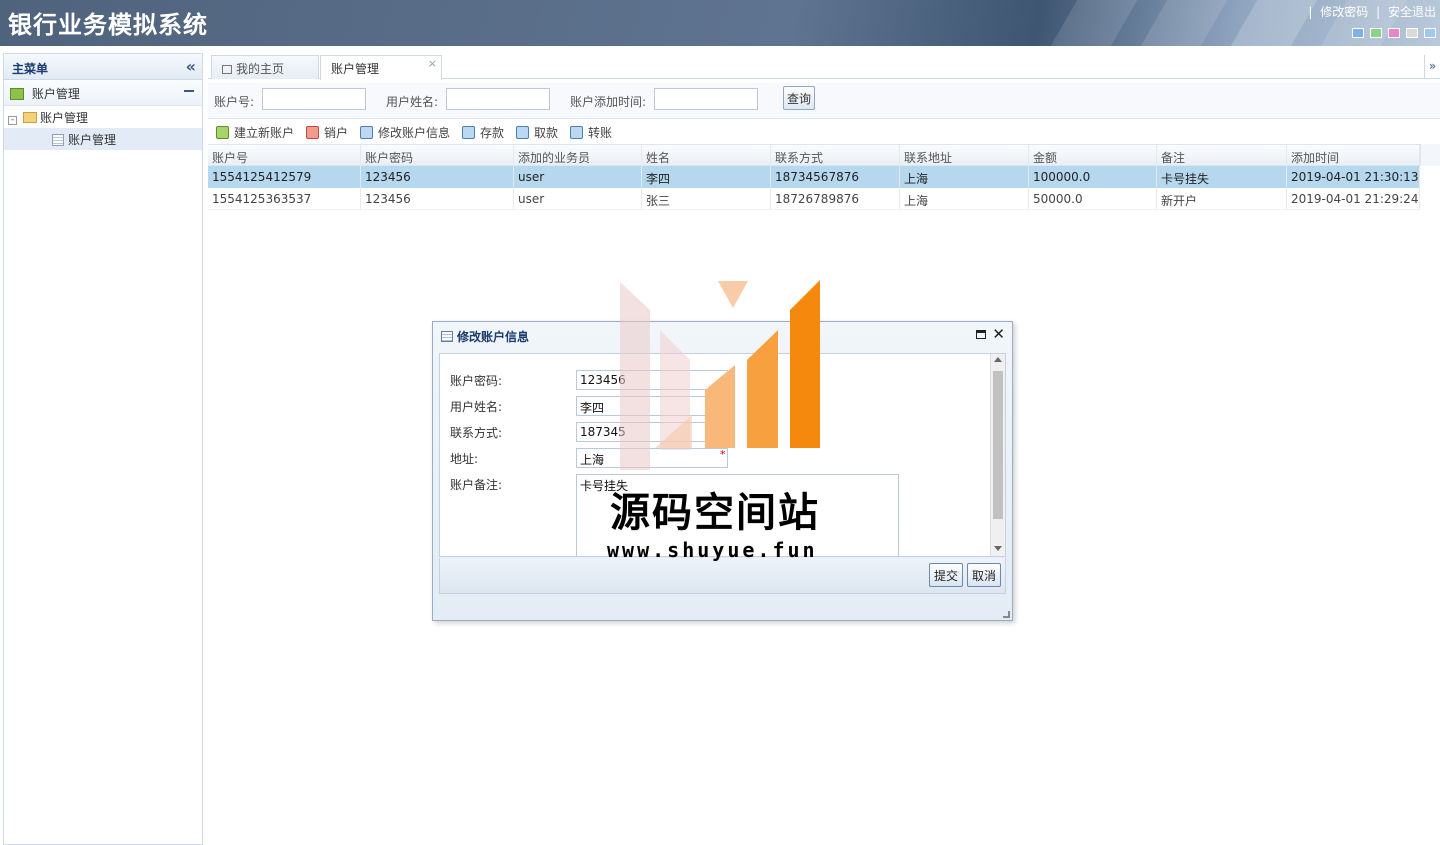 This screenshot has width=1440, height=845. Describe the element at coordinates (652, 406) in the screenshot. I see `name-field: 李四` at that location.